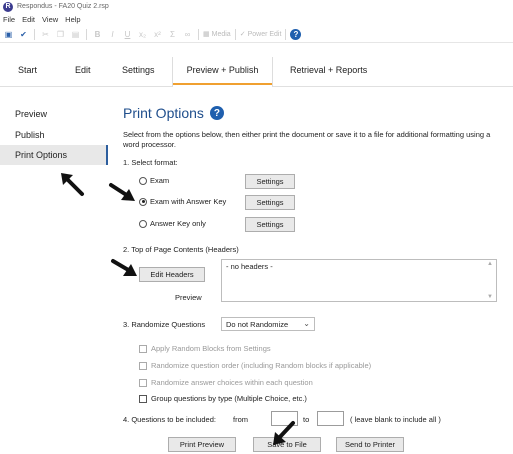 This screenshot has width=513, height=454. I want to click on link-icon: ∞, so click(187, 34).